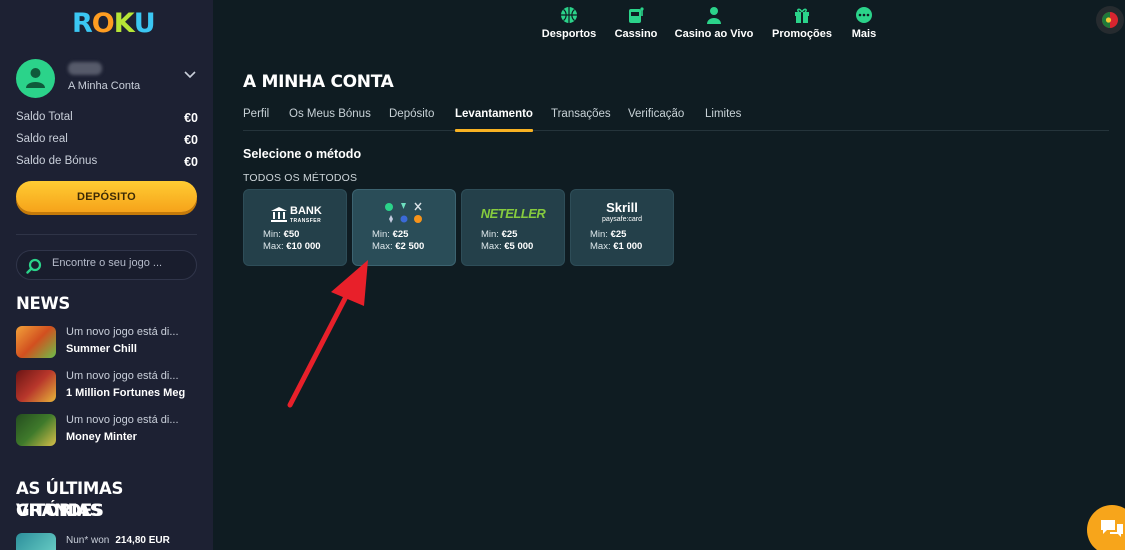 This screenshot has width=1125, height=550. Describe the element at coordinates (628, 246) in the screenshot. I see `max-value: €1 000` at that location.